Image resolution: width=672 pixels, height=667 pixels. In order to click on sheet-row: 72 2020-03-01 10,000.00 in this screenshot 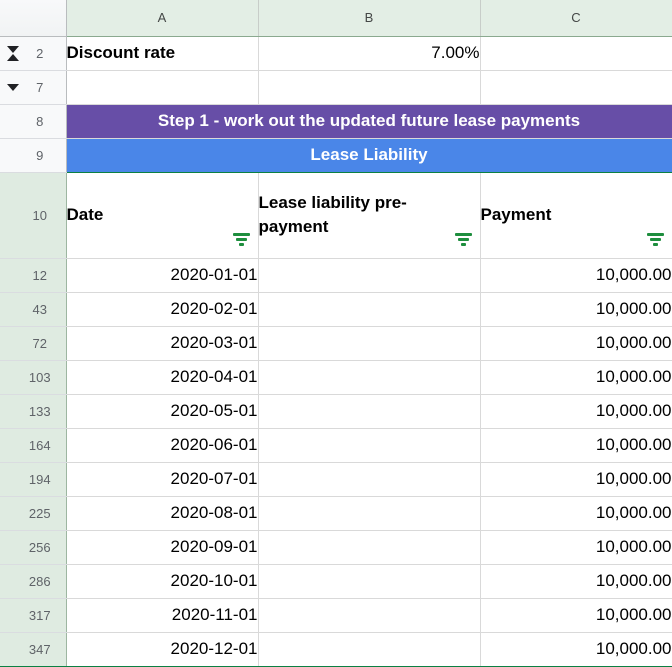, I will do `click(336, 343)`.